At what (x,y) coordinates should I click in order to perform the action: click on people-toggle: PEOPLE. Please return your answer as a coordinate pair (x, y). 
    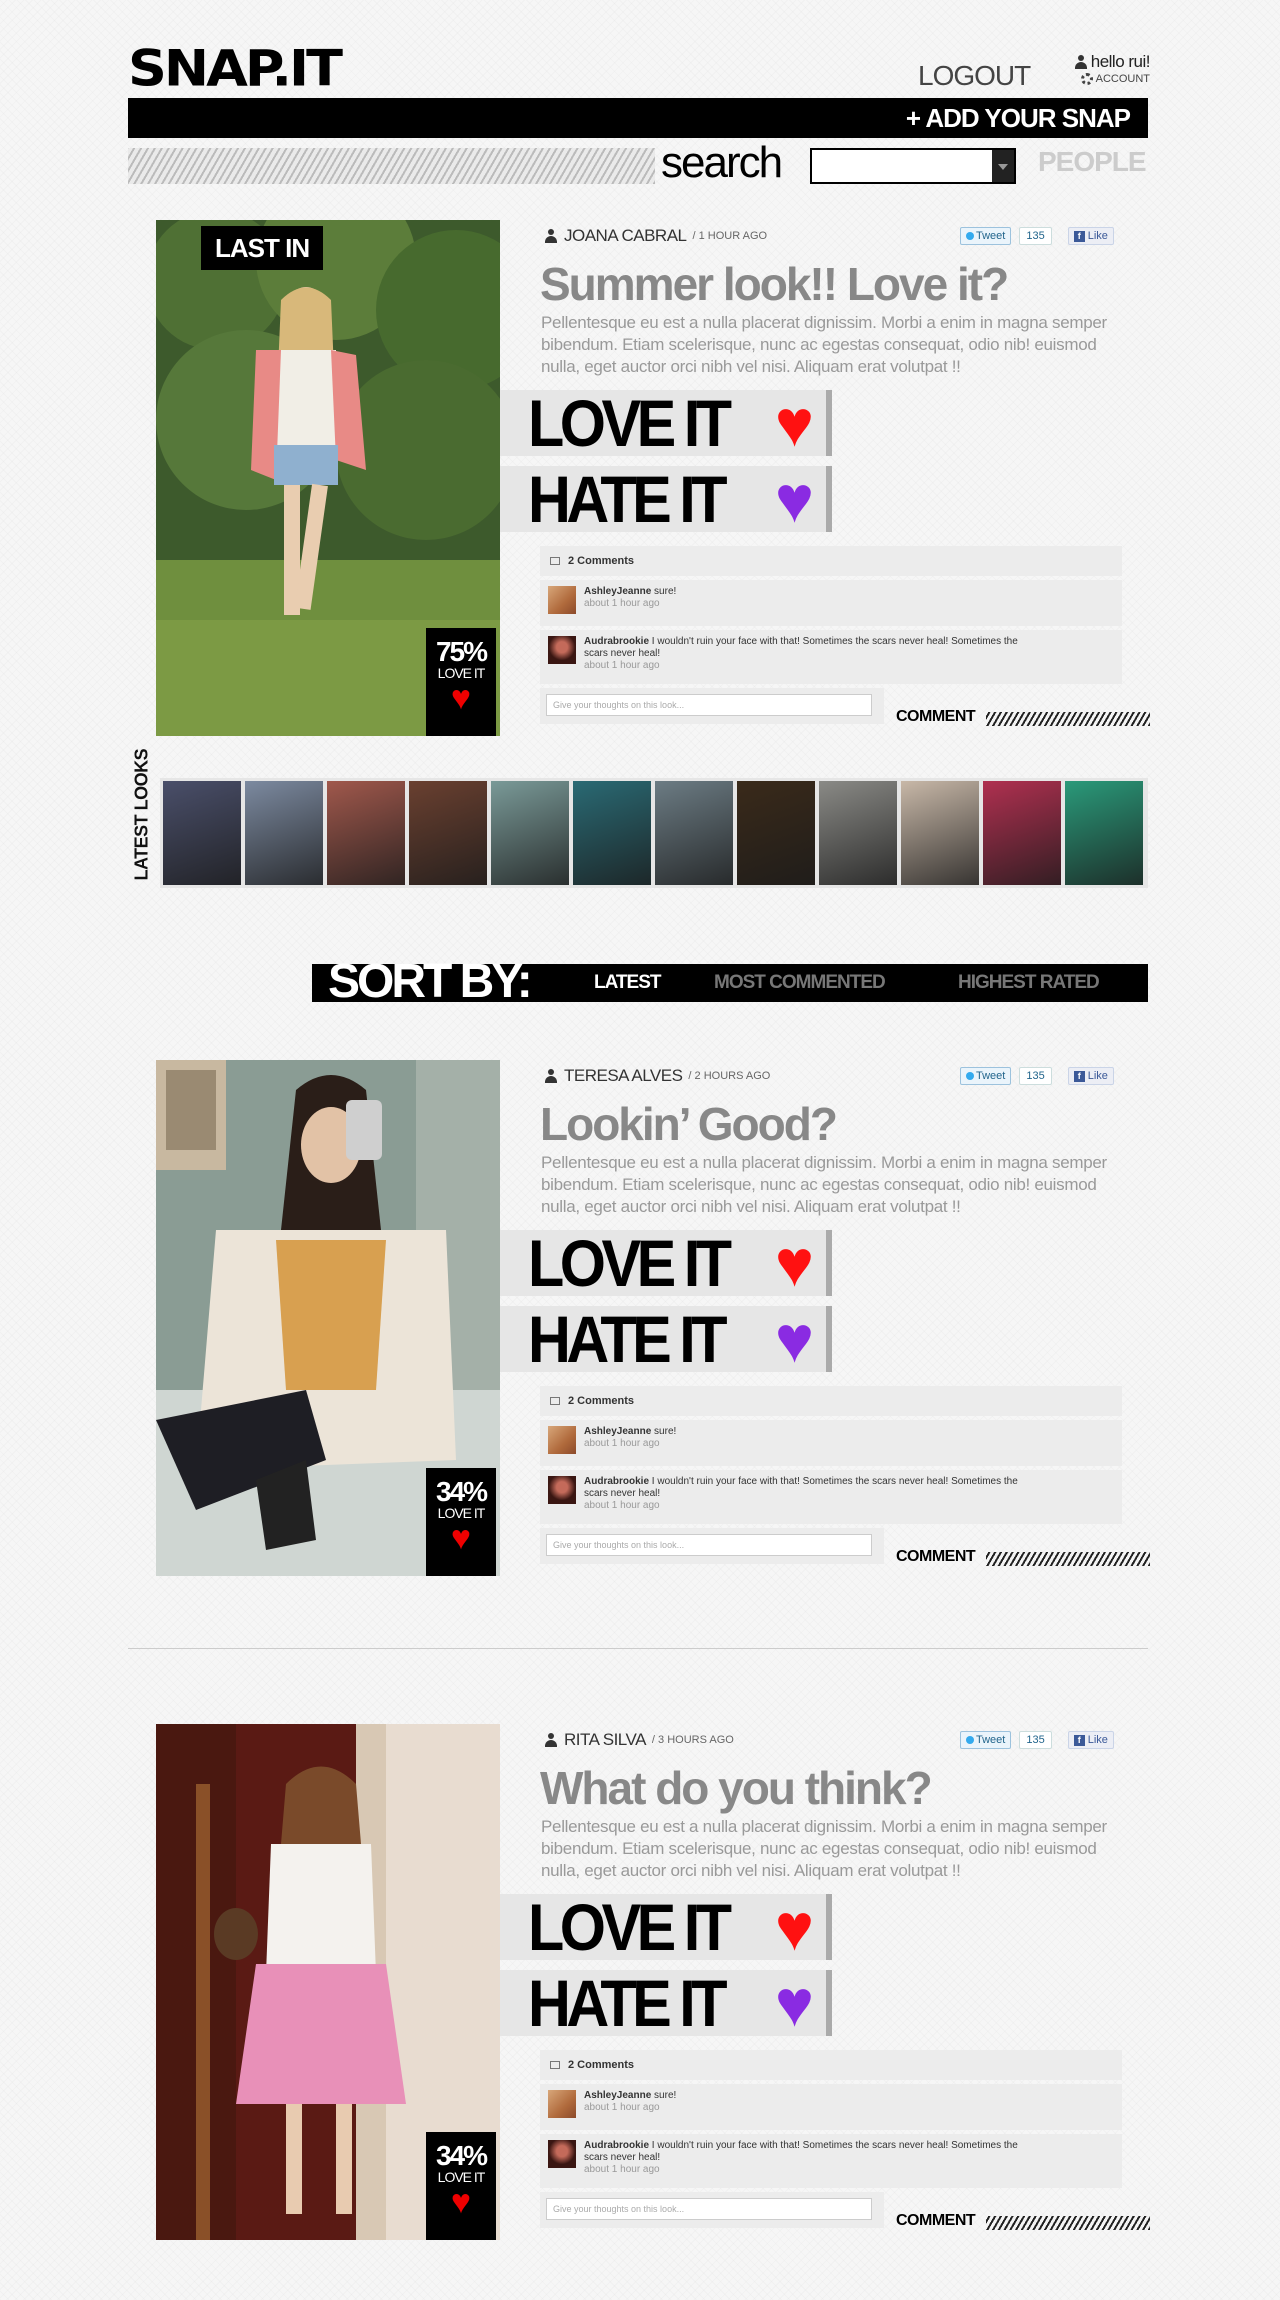
    Looking at the image, I should click on (1092, 162).